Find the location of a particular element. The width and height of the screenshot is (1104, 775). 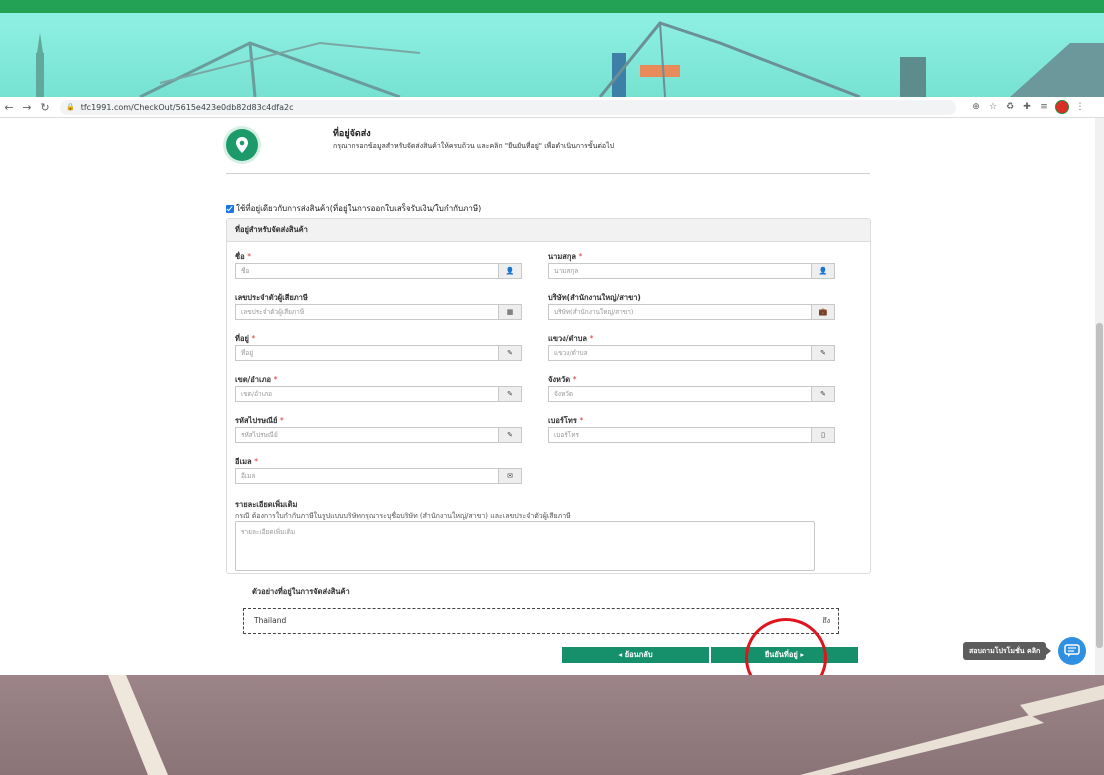

phone-input: เบอร์โทร is located at coordinates (679, 435).